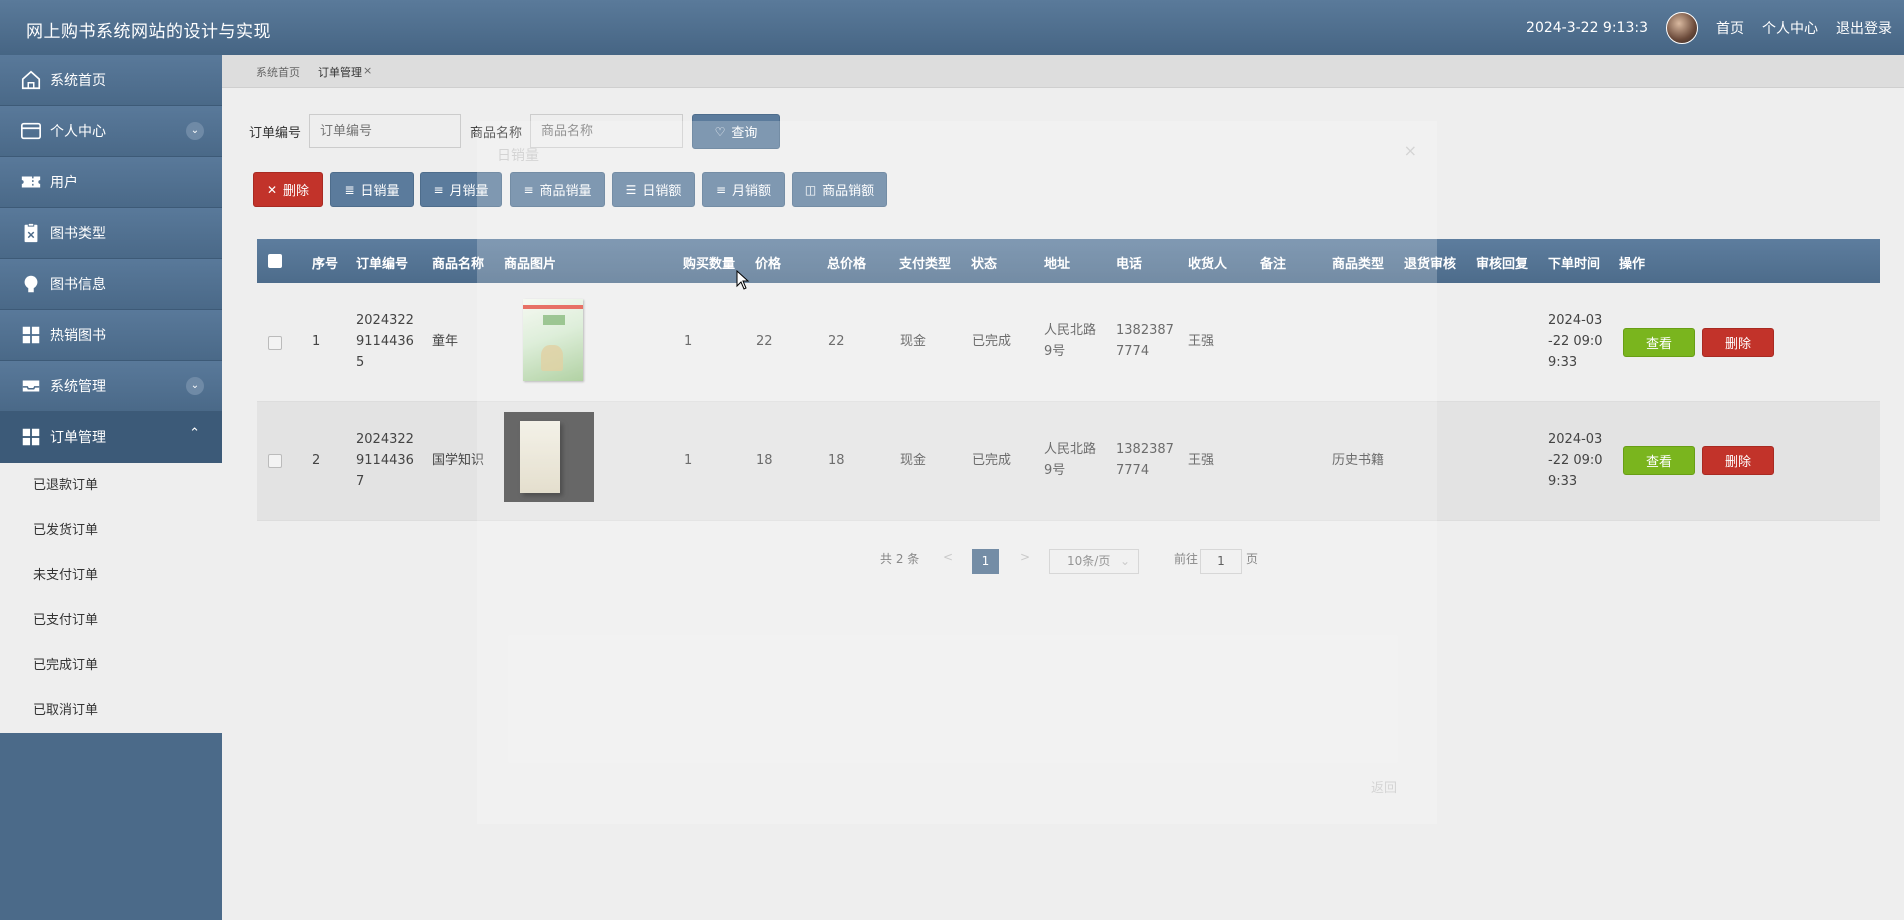 This screenshot has height=920, width=1904. Describe the element at coordinates (78, 285) in the screenshot. I see `sidebar-item-label: 图书信息` at that location.